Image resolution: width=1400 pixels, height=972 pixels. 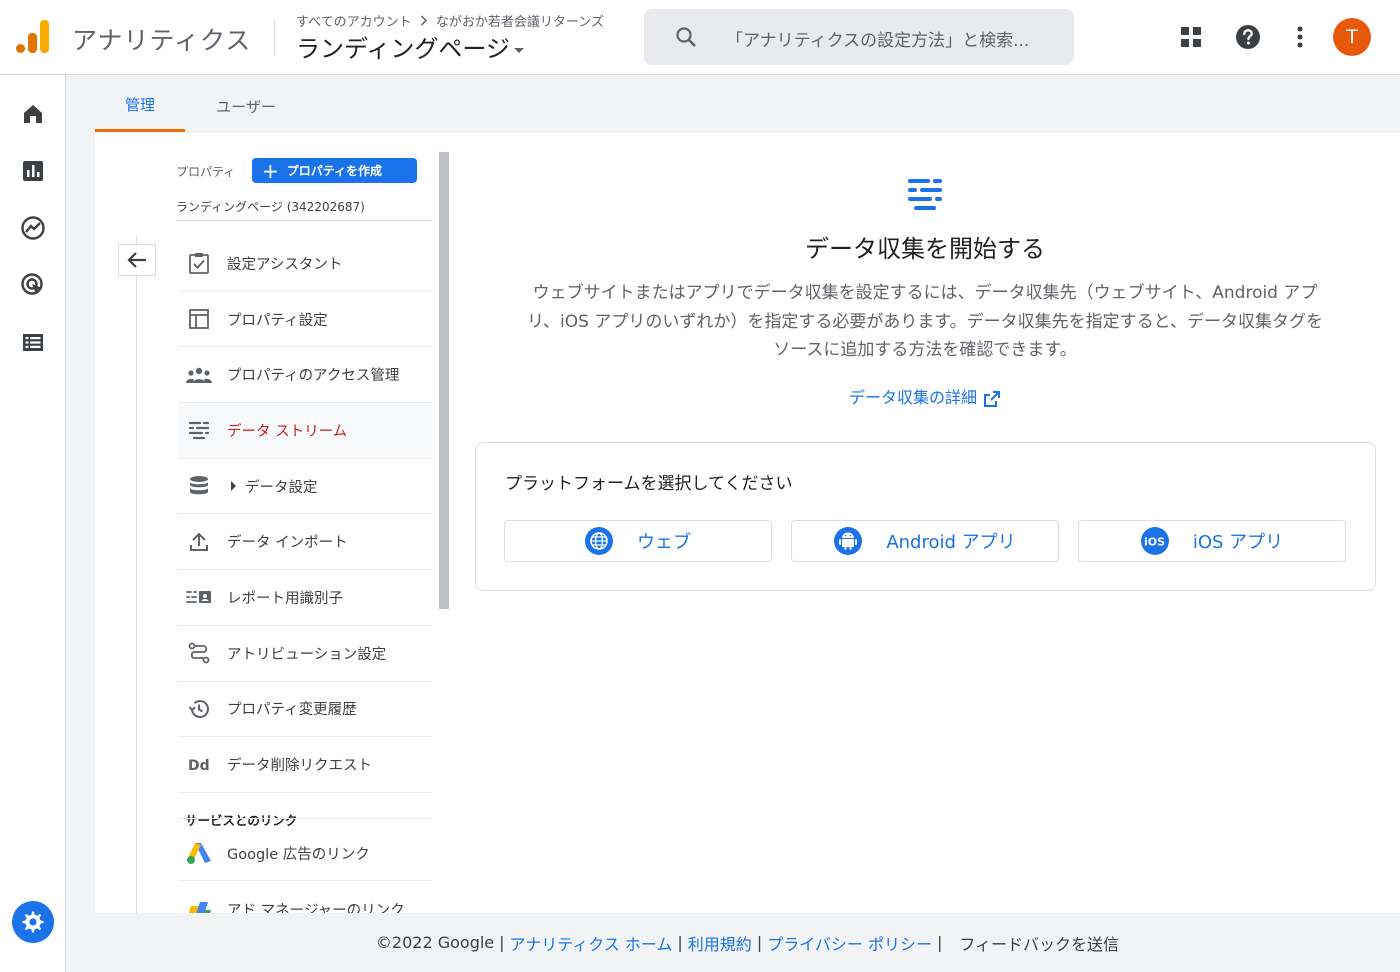 What do you see at coordinates (199, 853) in the screenshot?
I see `google-ads-icon` at bounding box center [199, 853].